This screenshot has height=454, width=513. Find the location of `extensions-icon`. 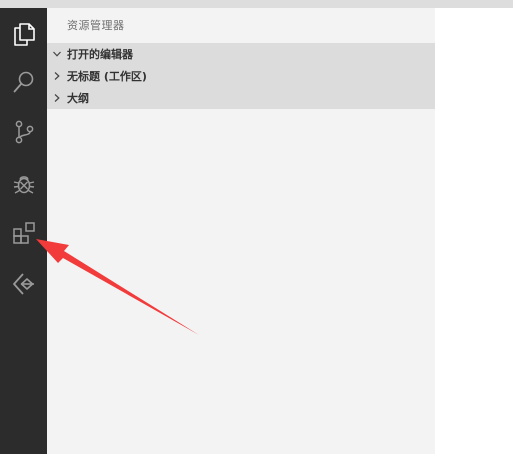

extensions-icon is located at coordinates (23, 233).